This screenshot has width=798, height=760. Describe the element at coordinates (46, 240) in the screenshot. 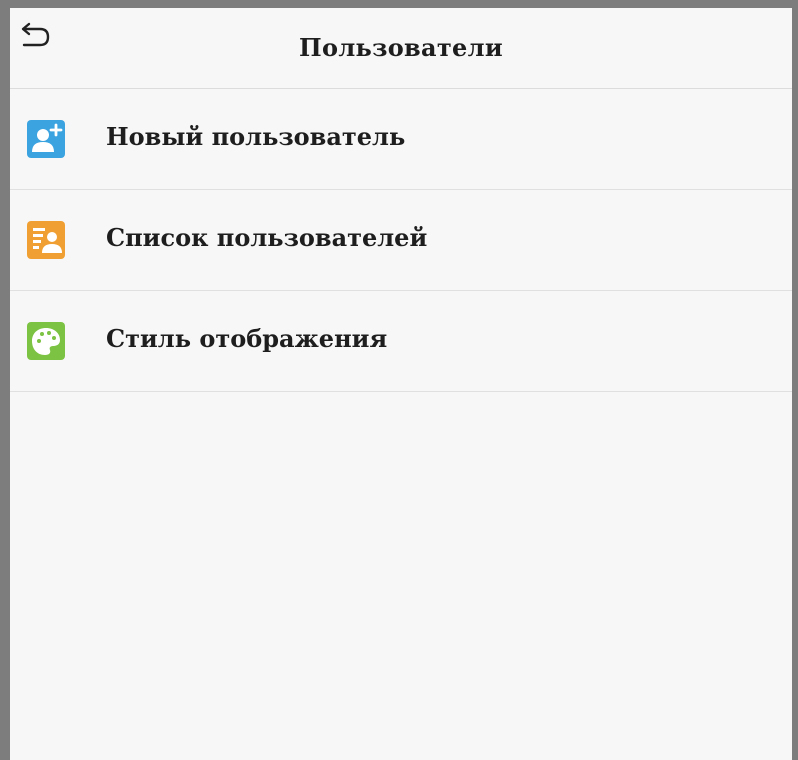

I see `user-list-icon` at that location.